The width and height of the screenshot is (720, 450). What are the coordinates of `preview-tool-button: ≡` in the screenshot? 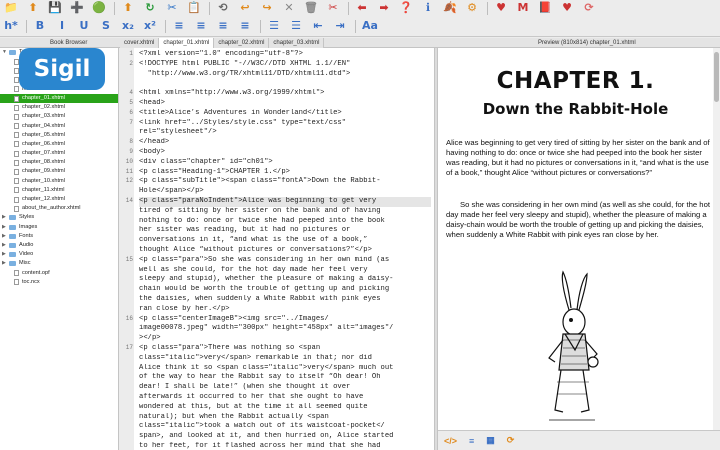 It's located at (471, 441).